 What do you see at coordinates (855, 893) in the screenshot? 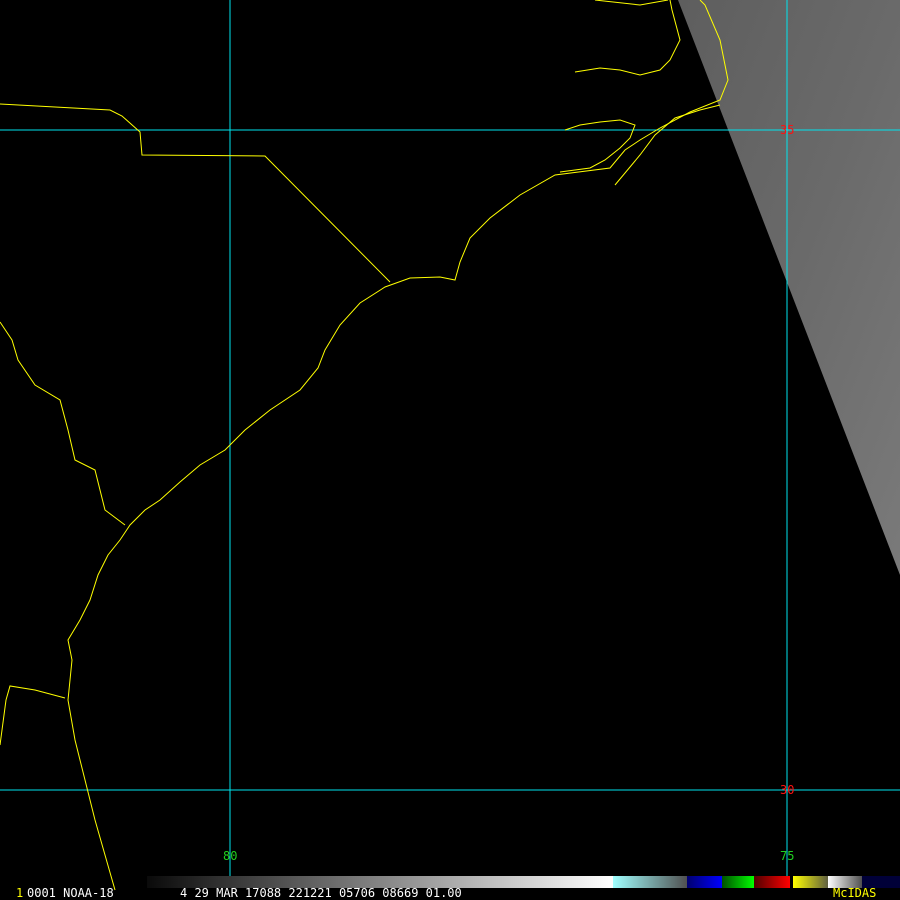
I see `mcidas-brand: McIDAS` at bounding box center [855, 893].